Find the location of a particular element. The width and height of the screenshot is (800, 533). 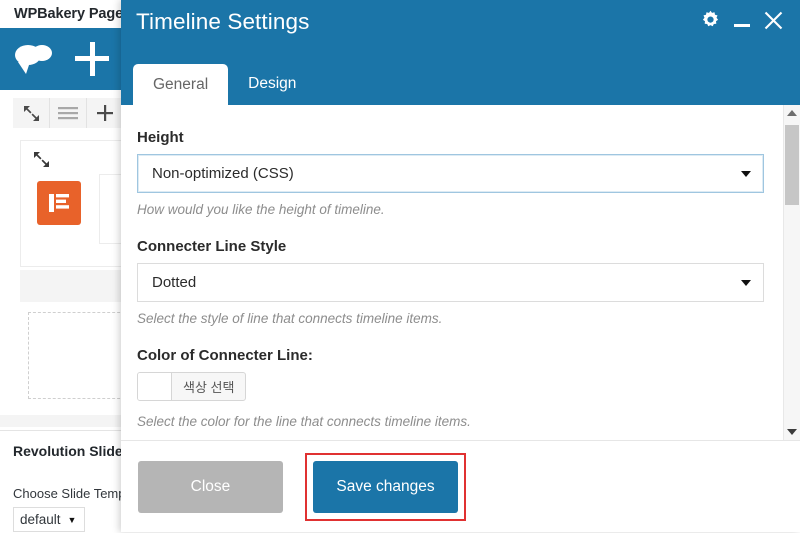

connecter-line-style-select: Dotted is located at coordinates (450, 282).